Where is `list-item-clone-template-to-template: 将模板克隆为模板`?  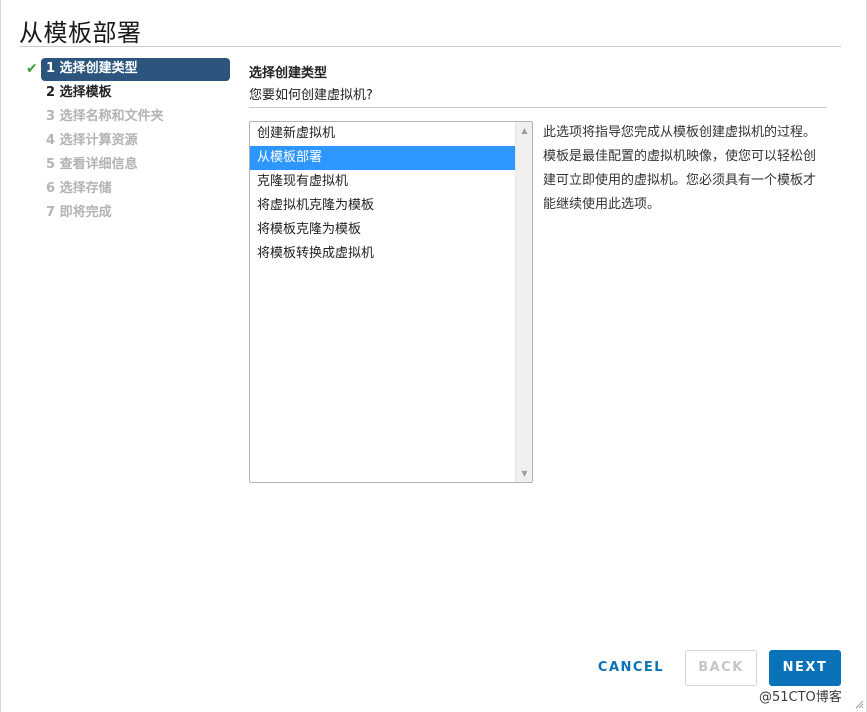 list-item-clone-template-to-template: 将模板克隆为模板 is located at coordinates (383, 230).